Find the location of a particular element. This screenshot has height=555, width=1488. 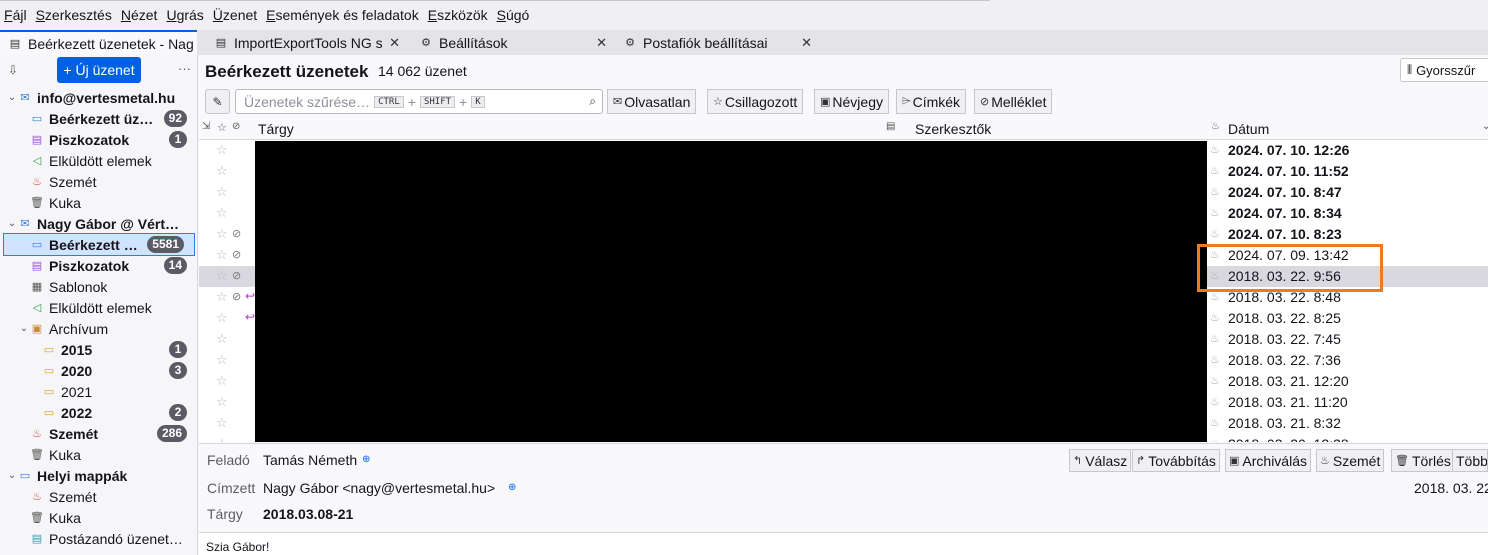

folder-tree-item: ⌄ ▭ Helyi mappák is located at coordinates (98, 475).